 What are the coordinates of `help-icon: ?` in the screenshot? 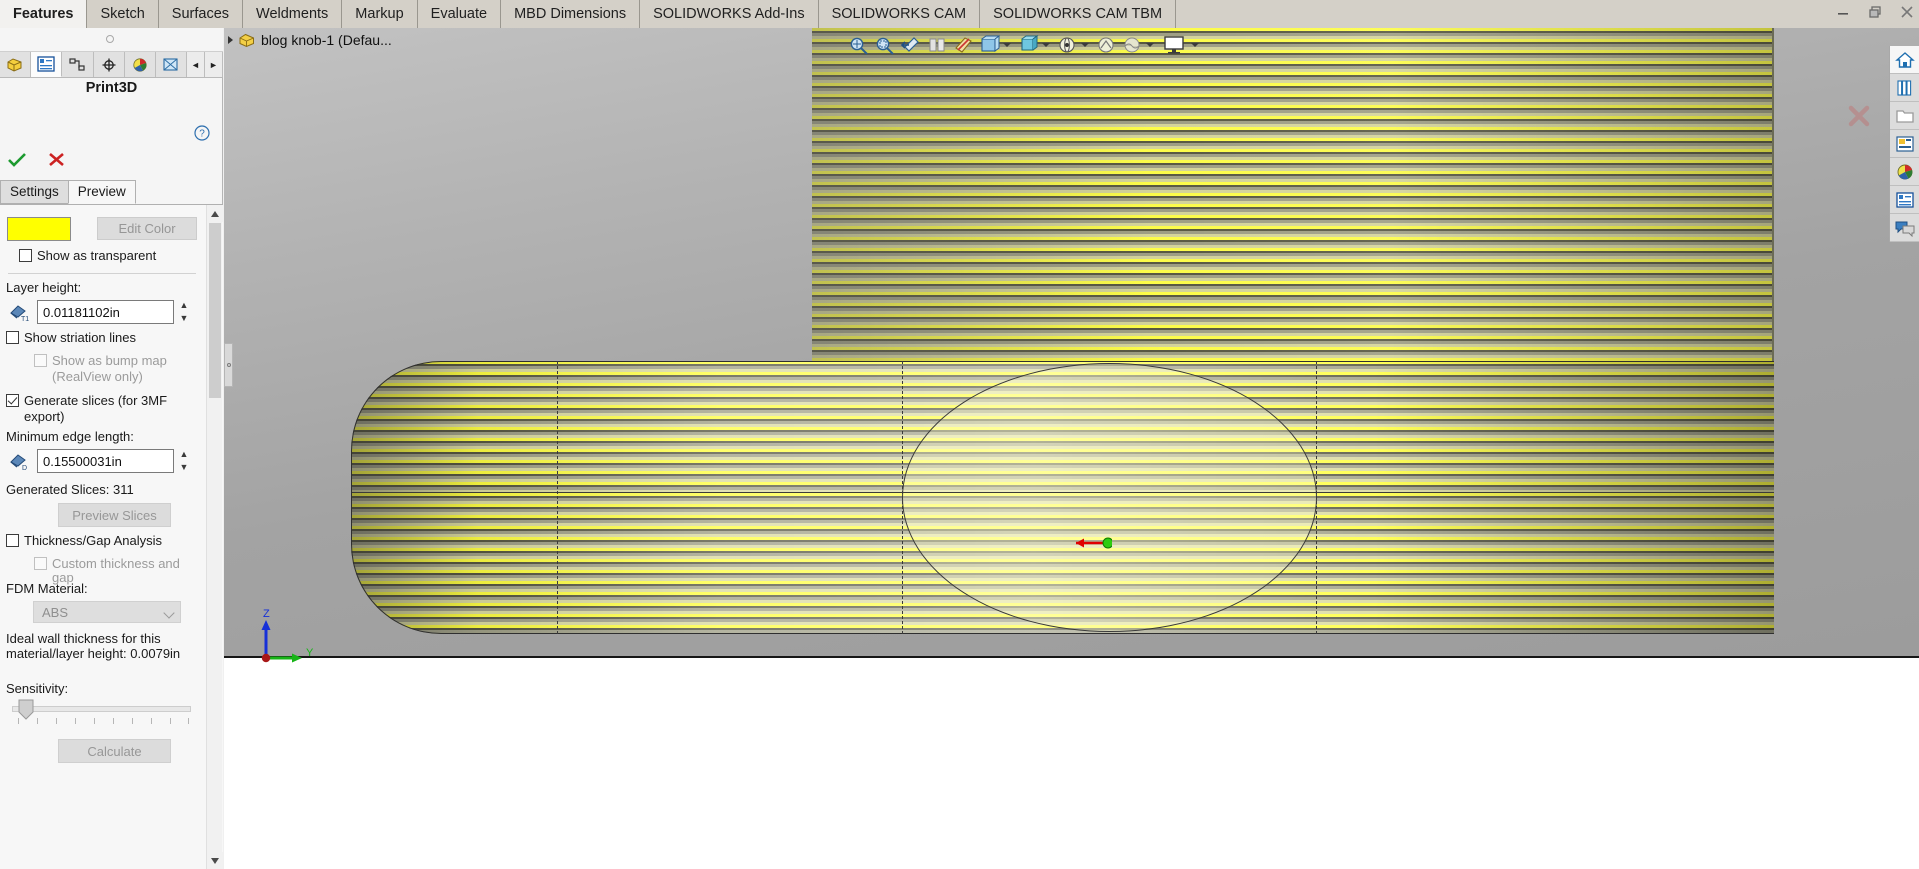 It's located at (202, 133).